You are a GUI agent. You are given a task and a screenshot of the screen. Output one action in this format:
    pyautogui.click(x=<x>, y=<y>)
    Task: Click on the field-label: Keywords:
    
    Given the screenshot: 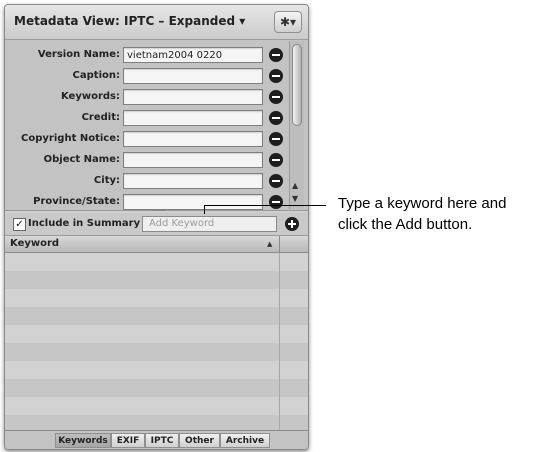 What is the action you would take?
    pyautogui.click(x=90, y=96)
    